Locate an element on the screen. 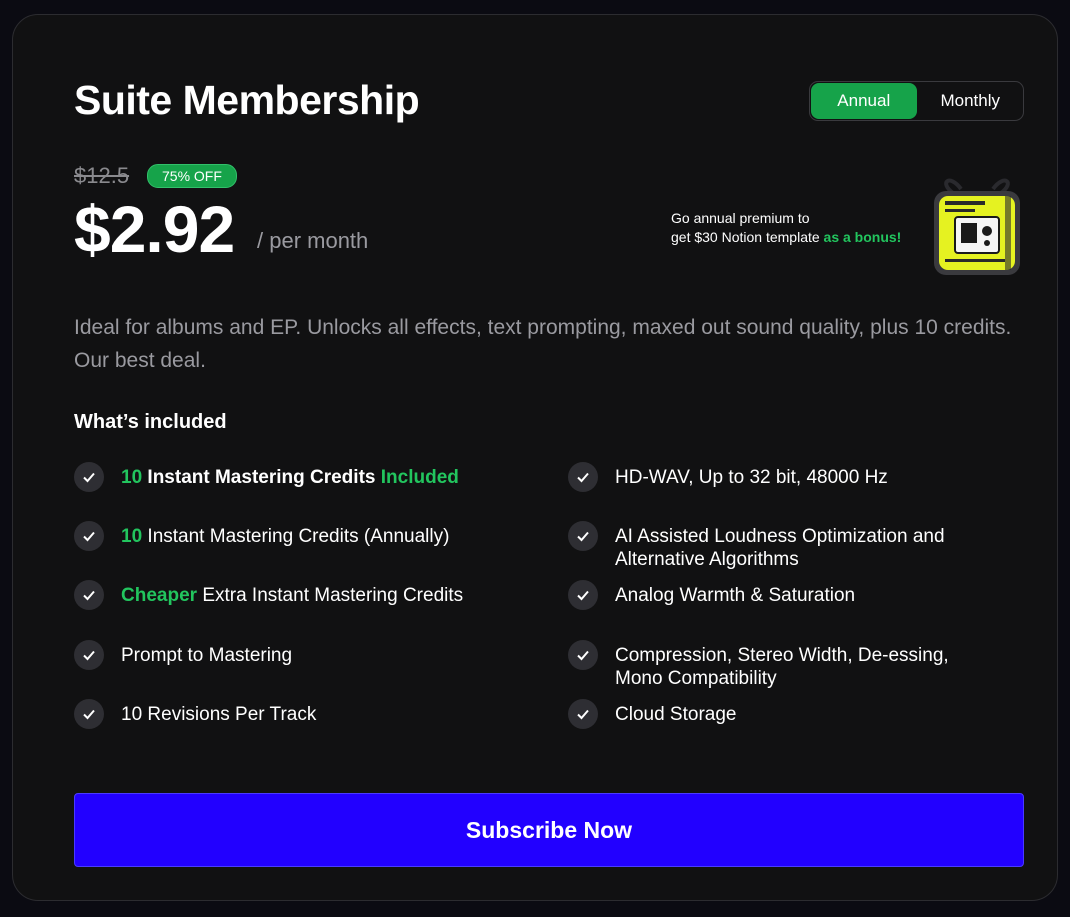  current-price: $2.92 is located at coordinates (154, 229).